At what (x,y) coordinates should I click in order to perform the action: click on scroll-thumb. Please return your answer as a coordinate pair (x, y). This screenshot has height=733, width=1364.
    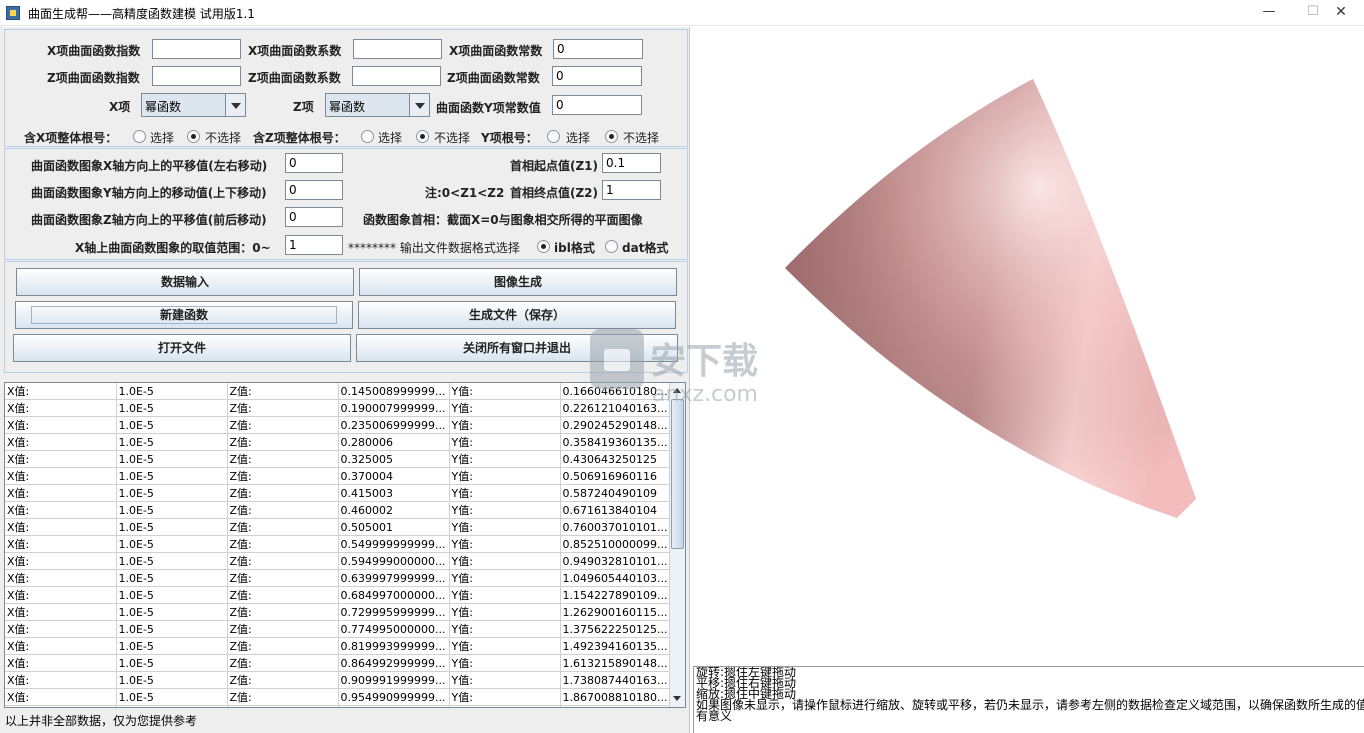
    Looking at the image, I should click on (677, 474).